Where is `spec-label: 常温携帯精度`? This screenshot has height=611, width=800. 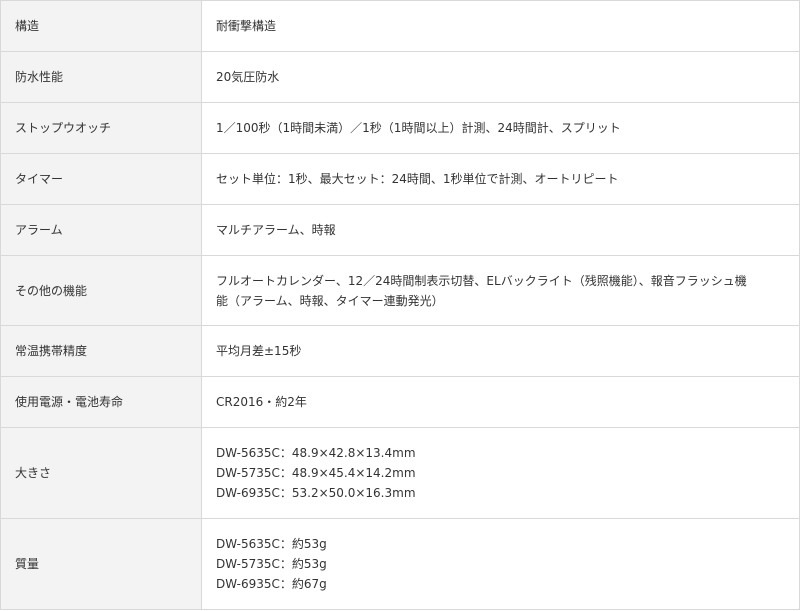 spec-label: 常温携帯精度 is located at coordinates (101, 351).